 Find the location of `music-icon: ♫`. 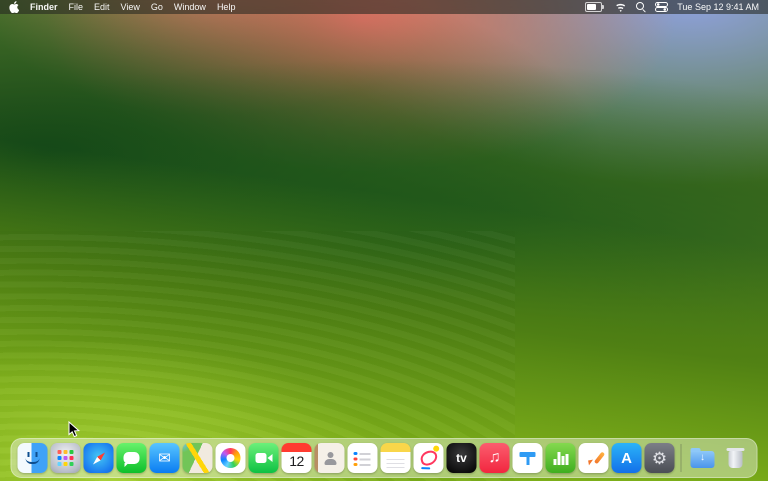

music-icon: ♫ is located at coordinates (494, 457).